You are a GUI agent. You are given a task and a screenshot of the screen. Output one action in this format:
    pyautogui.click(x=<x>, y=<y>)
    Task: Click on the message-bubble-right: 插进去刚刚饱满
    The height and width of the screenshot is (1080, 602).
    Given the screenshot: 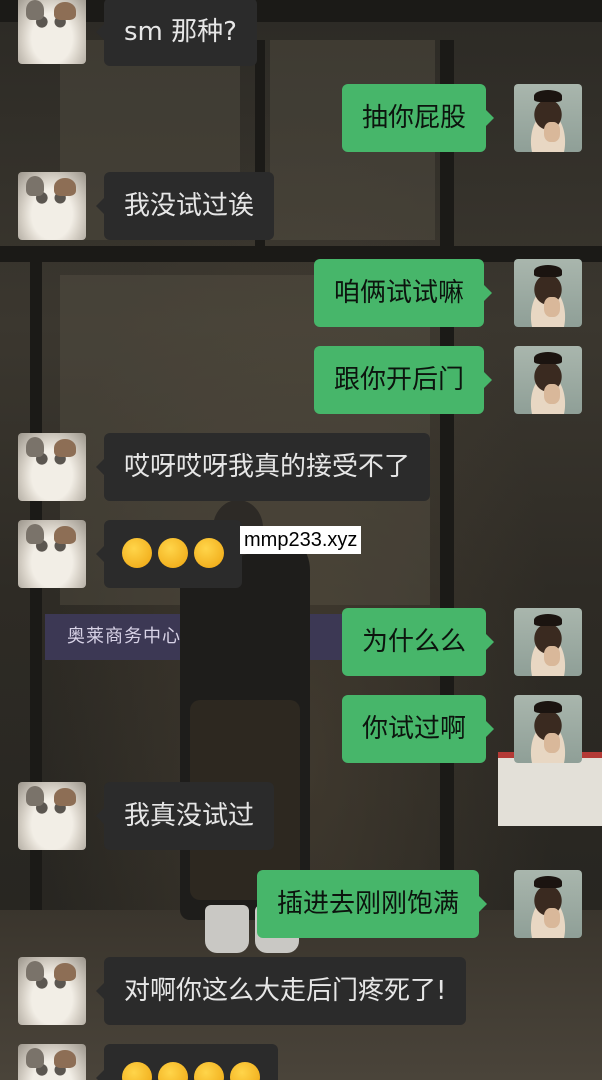 What is the action you would take?
    pyautogui.click(x=372, y=904)
    